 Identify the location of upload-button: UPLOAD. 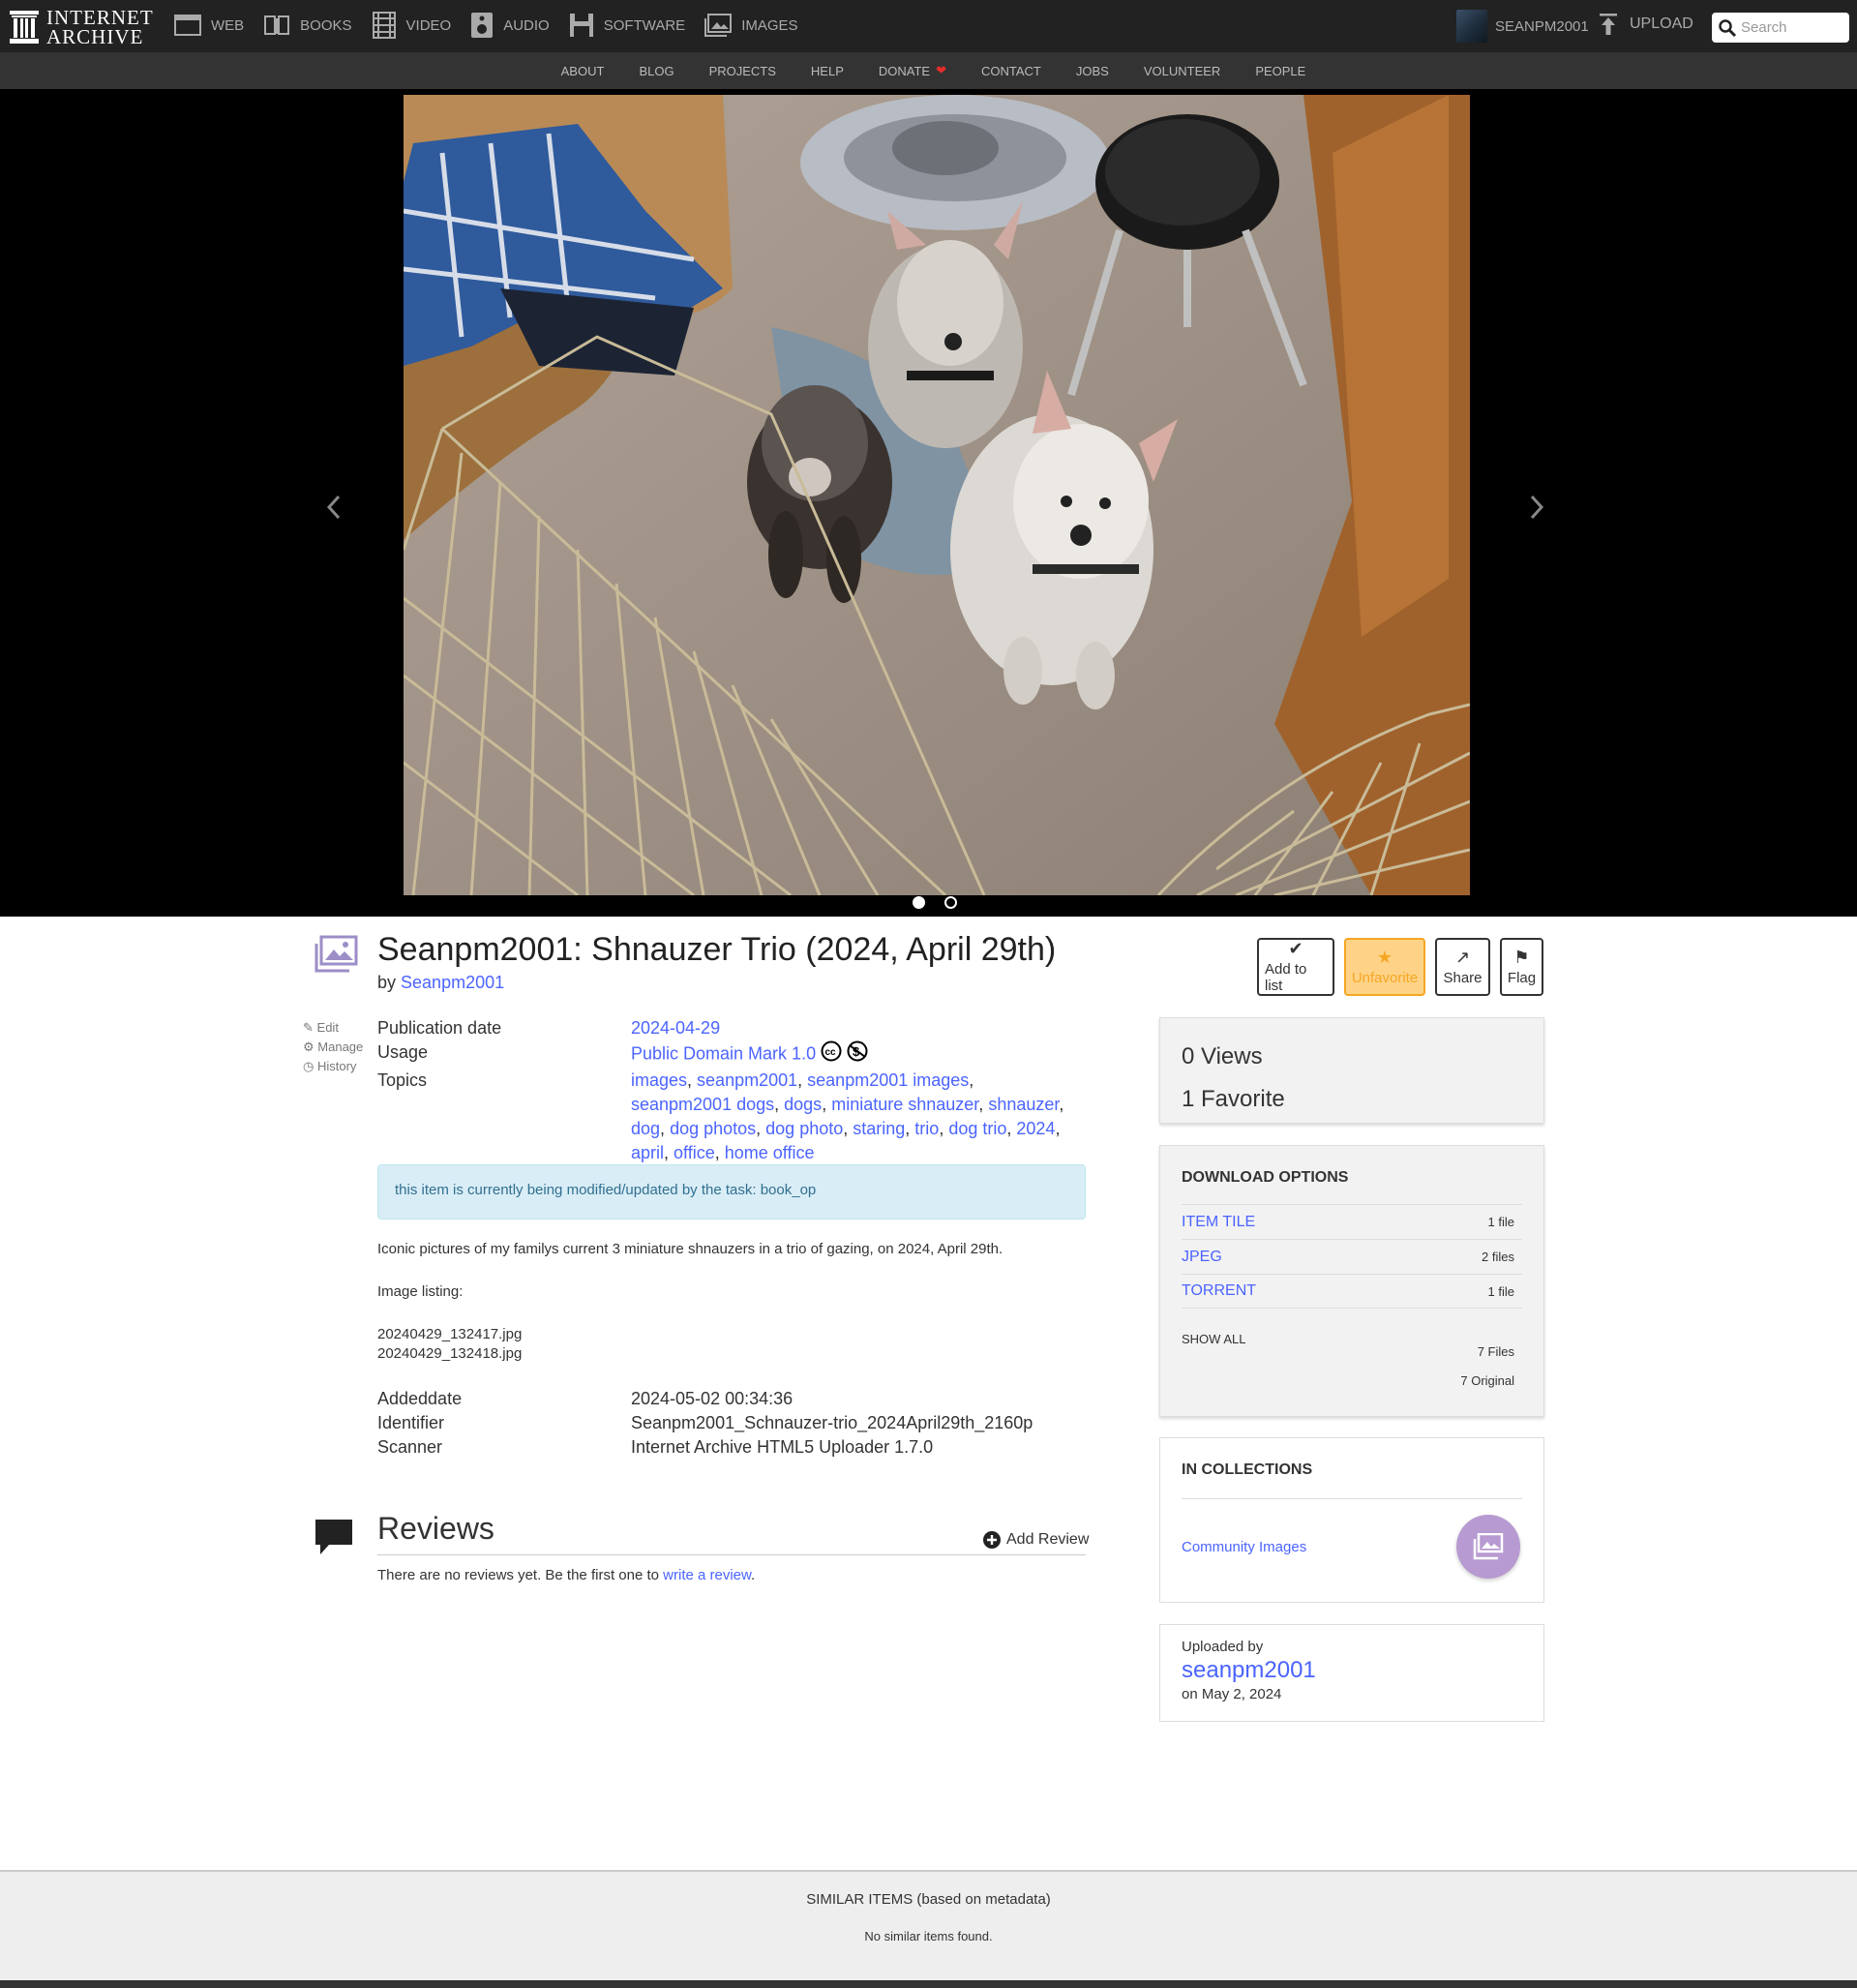
(1646, 24).